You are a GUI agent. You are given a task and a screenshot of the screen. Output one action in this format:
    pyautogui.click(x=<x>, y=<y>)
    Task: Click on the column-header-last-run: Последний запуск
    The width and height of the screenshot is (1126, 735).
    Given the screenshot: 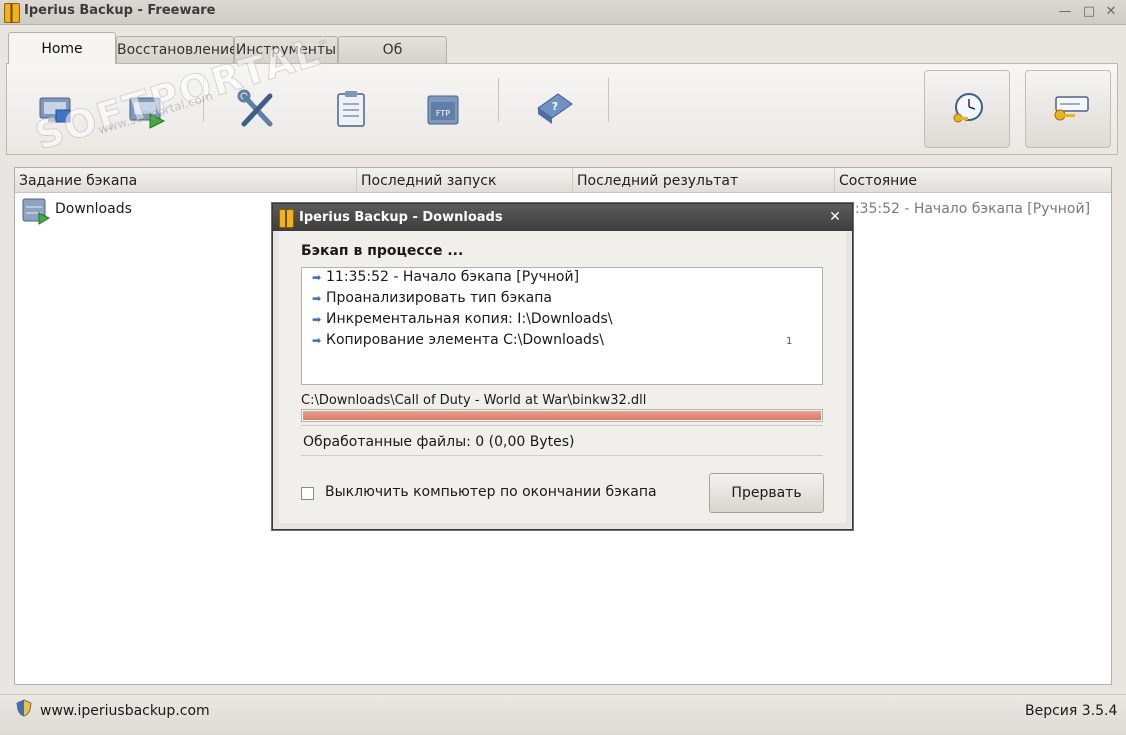 What is the action you would take?
    pyautogui.click(x=465, y=180)
    